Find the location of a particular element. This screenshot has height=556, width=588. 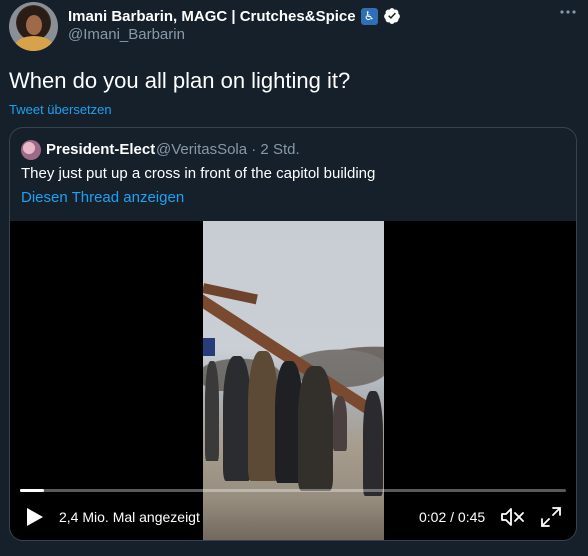

video-progress-bar is located at coordinates (293, 490).